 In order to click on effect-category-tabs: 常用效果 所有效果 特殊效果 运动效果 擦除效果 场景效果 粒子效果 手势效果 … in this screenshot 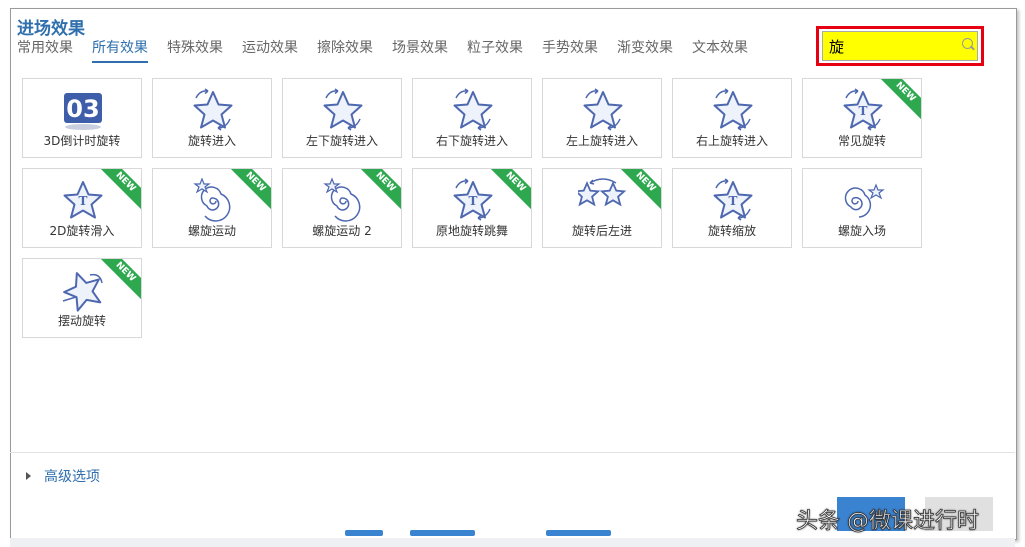, I will do `click(392, 50)`.